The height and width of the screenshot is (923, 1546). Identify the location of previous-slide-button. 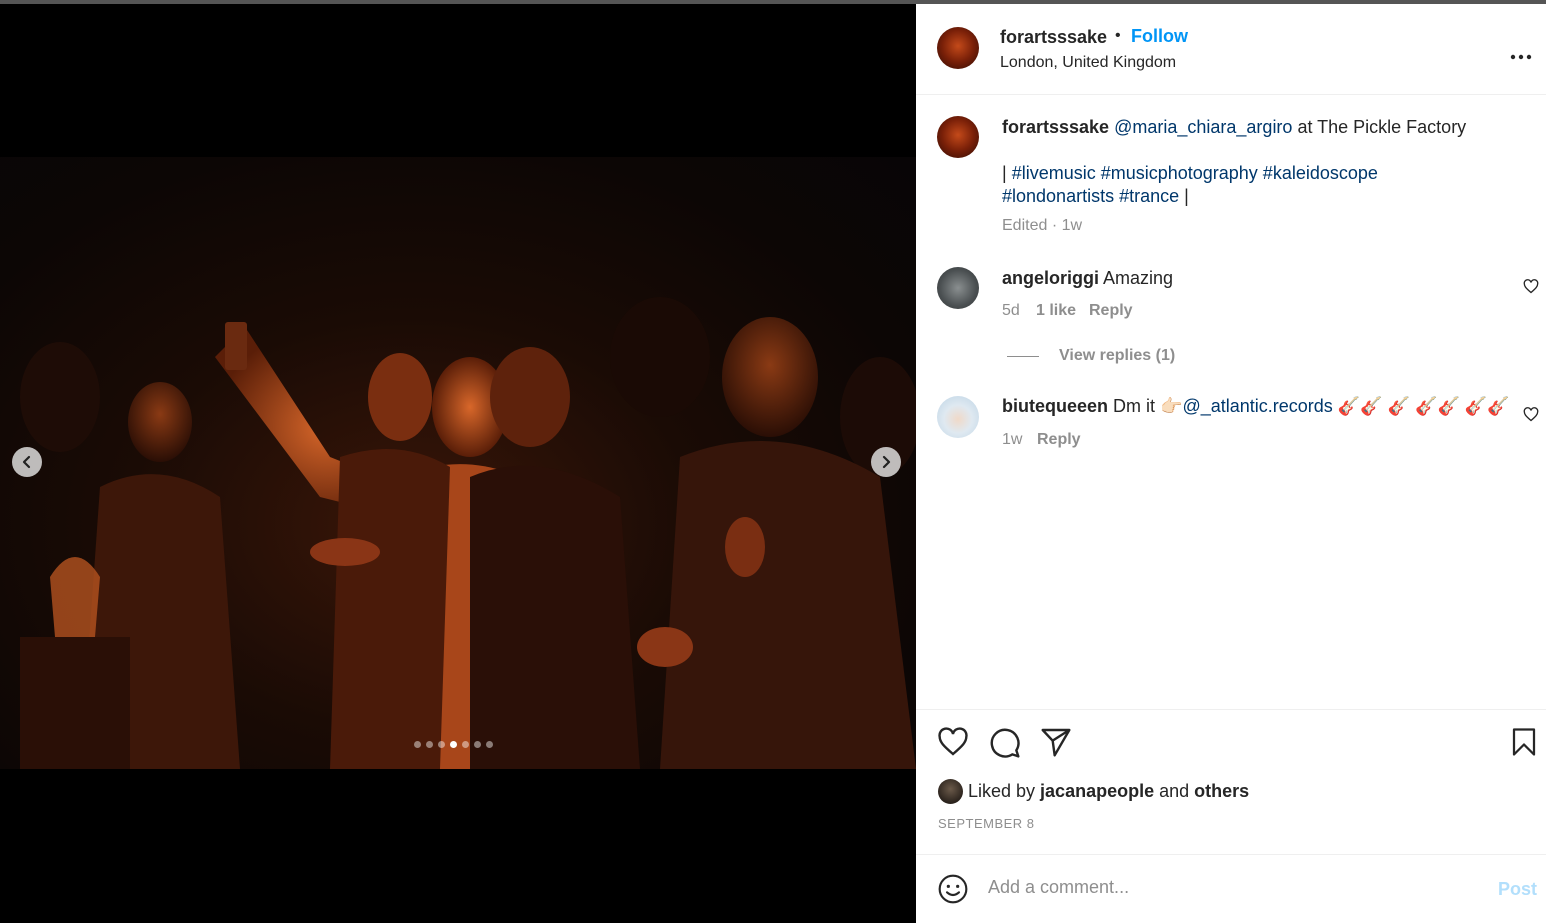
(27, 462).